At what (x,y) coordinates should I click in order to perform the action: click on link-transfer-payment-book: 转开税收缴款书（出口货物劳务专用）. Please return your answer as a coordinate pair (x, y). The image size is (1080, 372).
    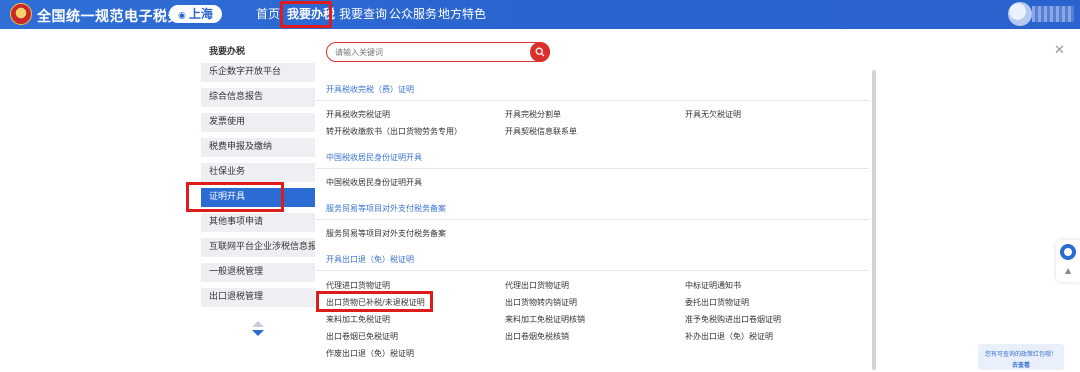
    Looking at the image, I should click on (394, 131).